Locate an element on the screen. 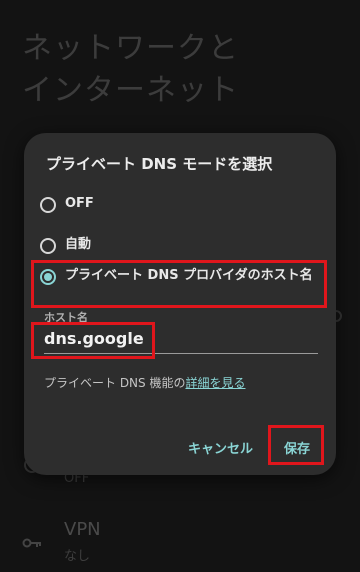 The image size is (360, 572). option-auto: 自動 is located at coordinates (185, 245).